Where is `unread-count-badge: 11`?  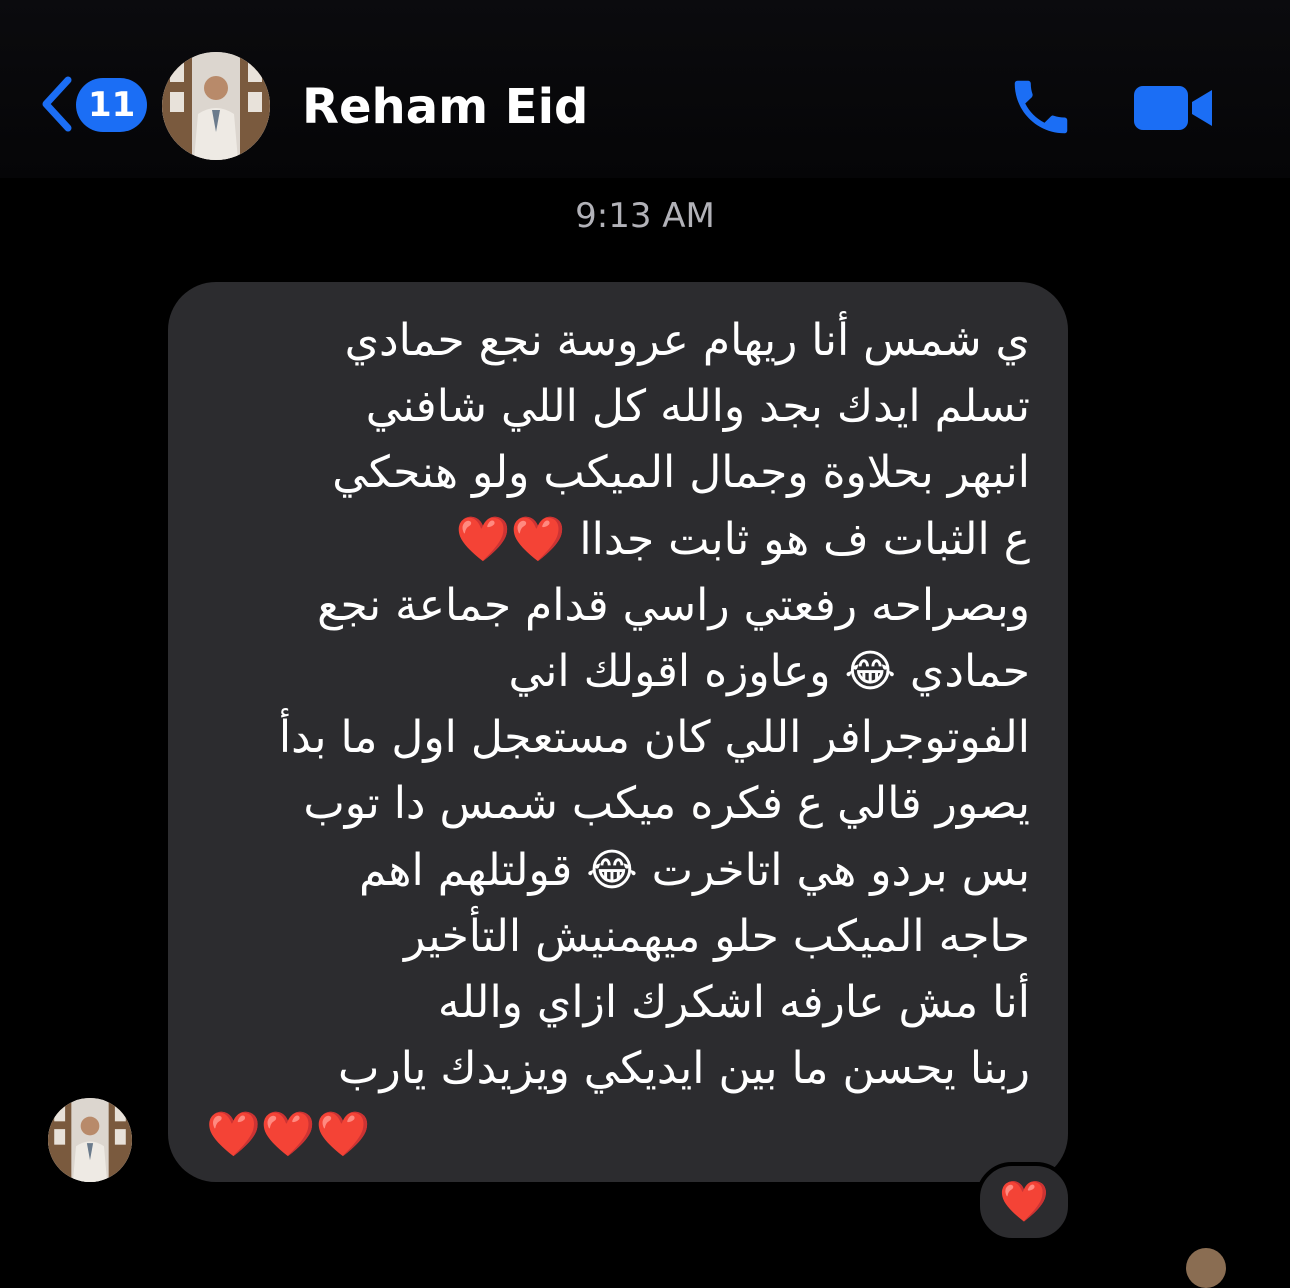
unread-count-badge: 11 is located at coordinates (112, 105).